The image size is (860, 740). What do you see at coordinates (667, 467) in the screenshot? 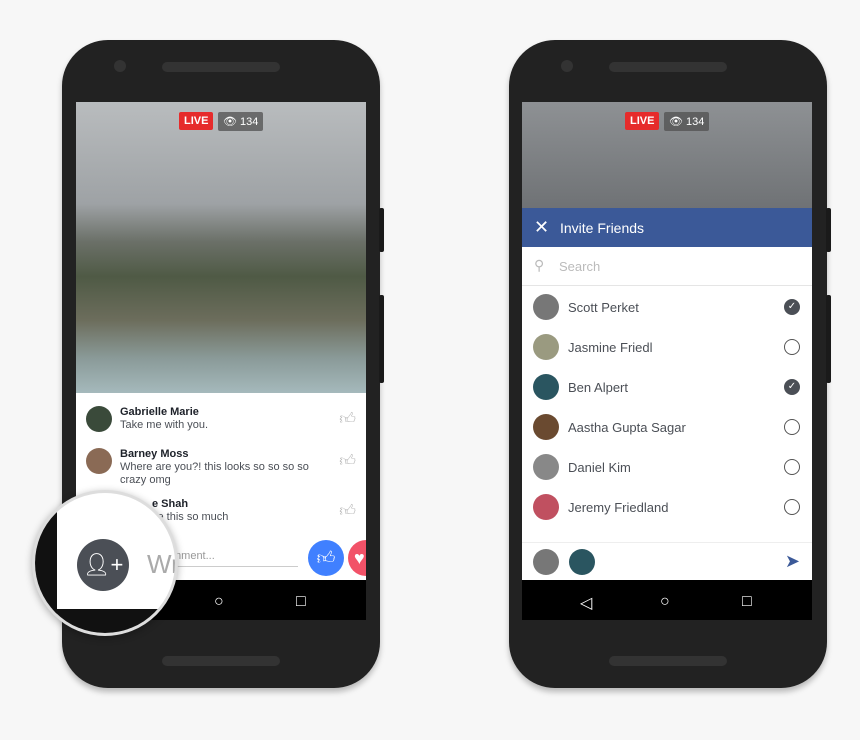
I see `friend-row: Daniel Kim` at bounding box center [667, 467].